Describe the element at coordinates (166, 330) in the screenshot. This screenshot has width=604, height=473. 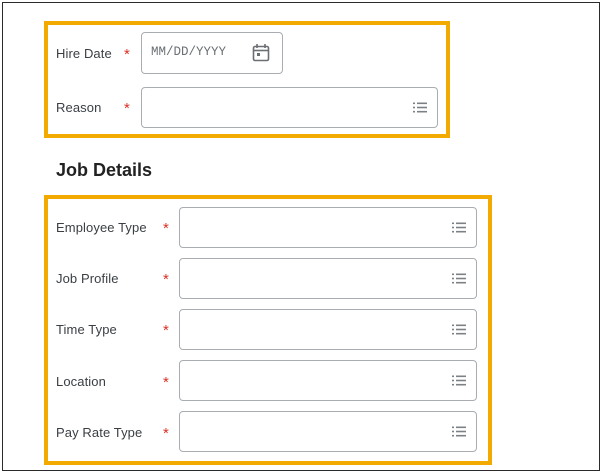
I see `time-type-required-mark: *` at that location.